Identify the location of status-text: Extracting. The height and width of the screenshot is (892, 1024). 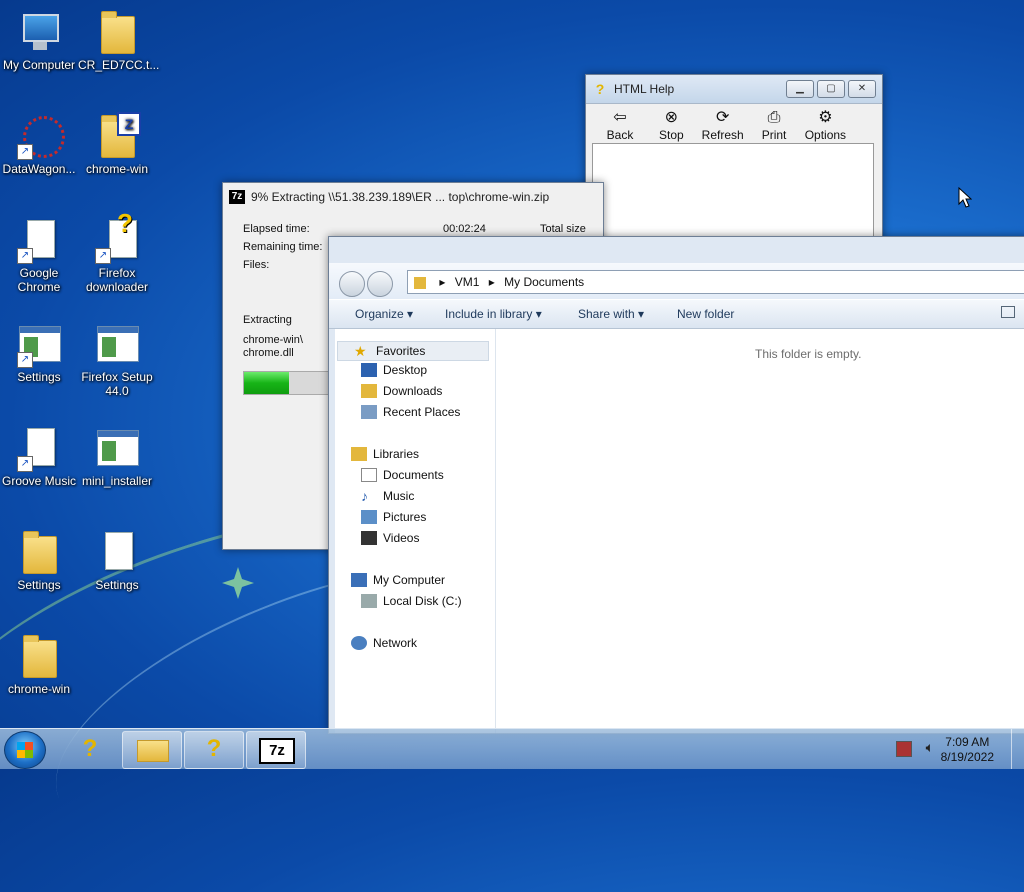
(267, 320).